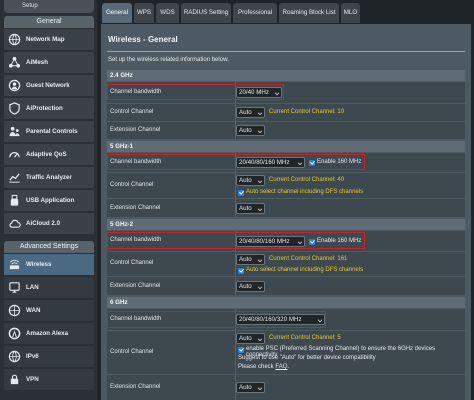 Image resolution: width=474 pixels, height=400 pixels. What do you see at coordinates (241, 349) in the screenshot?
I see `psc-checkbox-6g` at bounding box center [241, 349].